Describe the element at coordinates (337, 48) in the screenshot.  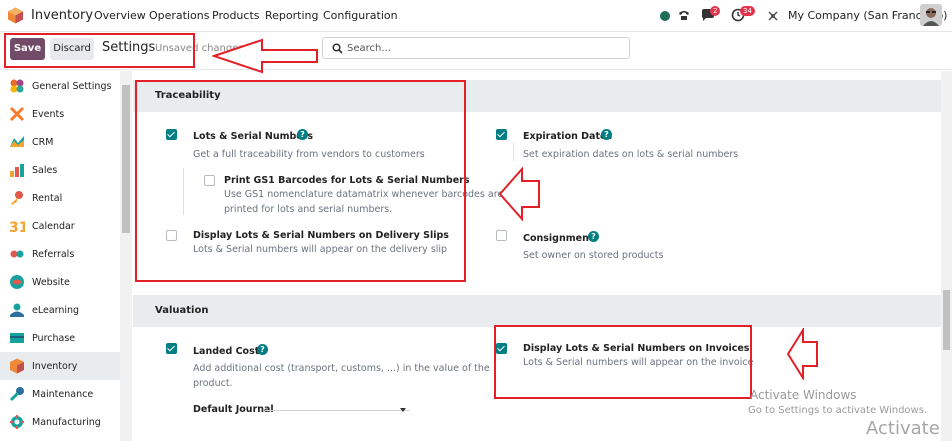
I see `search-icon` at that location.